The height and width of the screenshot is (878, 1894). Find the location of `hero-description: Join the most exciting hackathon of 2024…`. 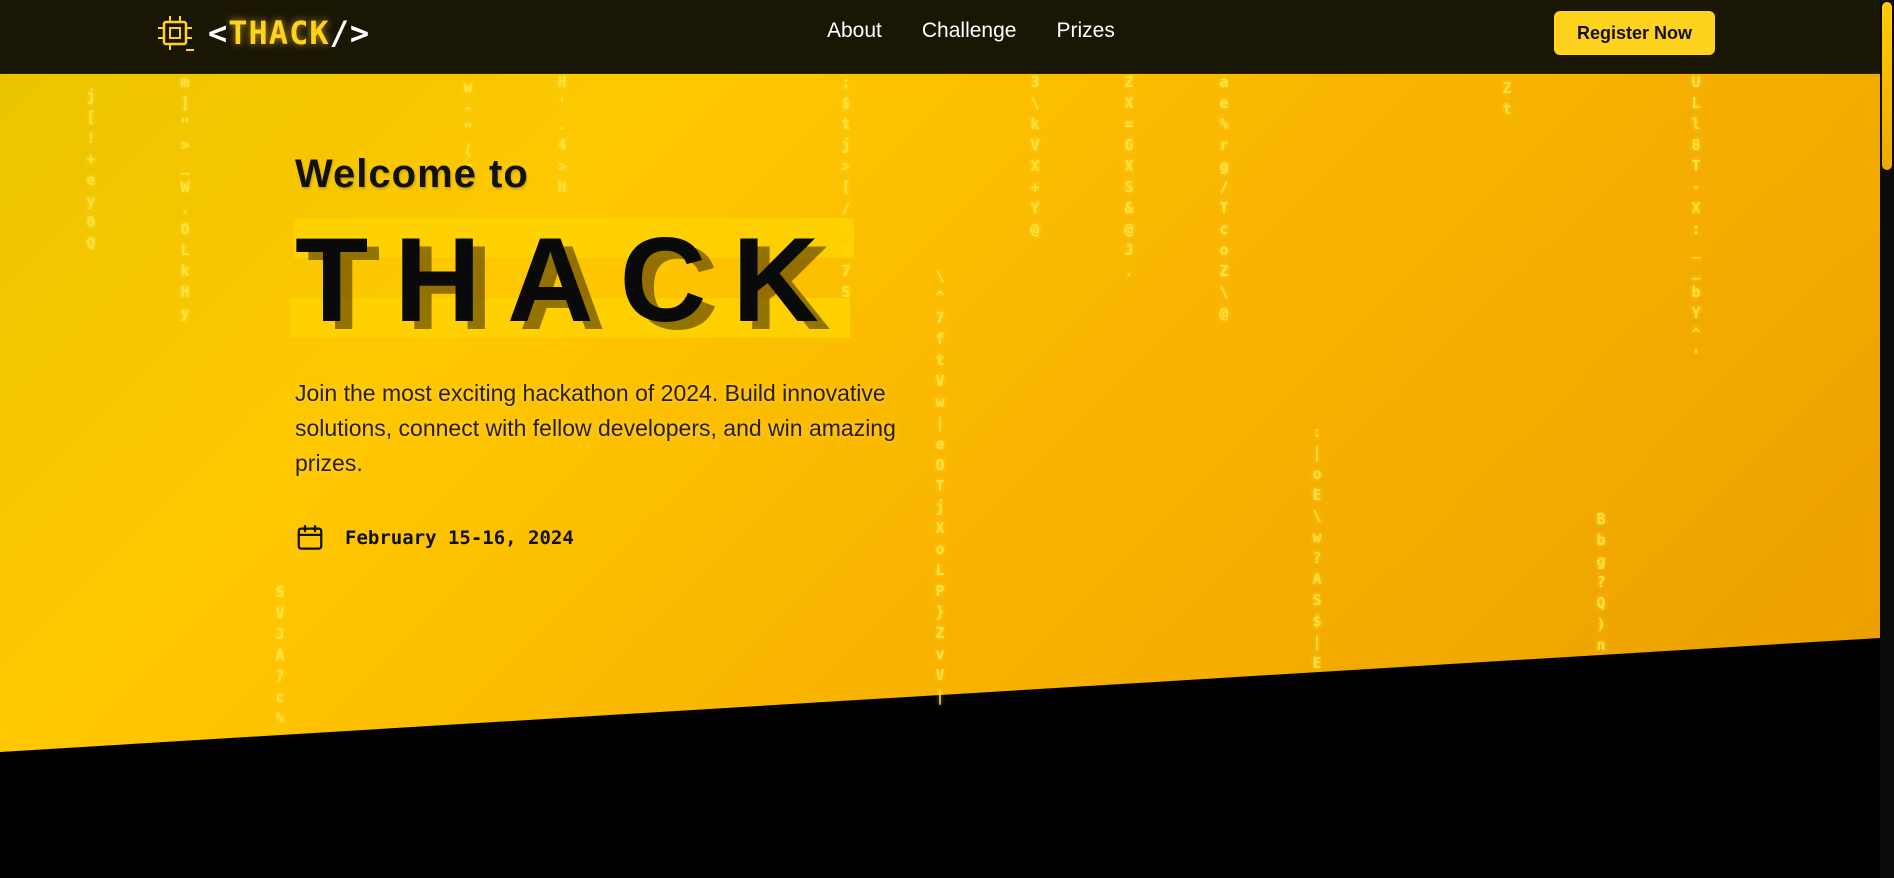

hero-description: Join the most exciting hackathon of 2024… is located at coordinates (595, 428).